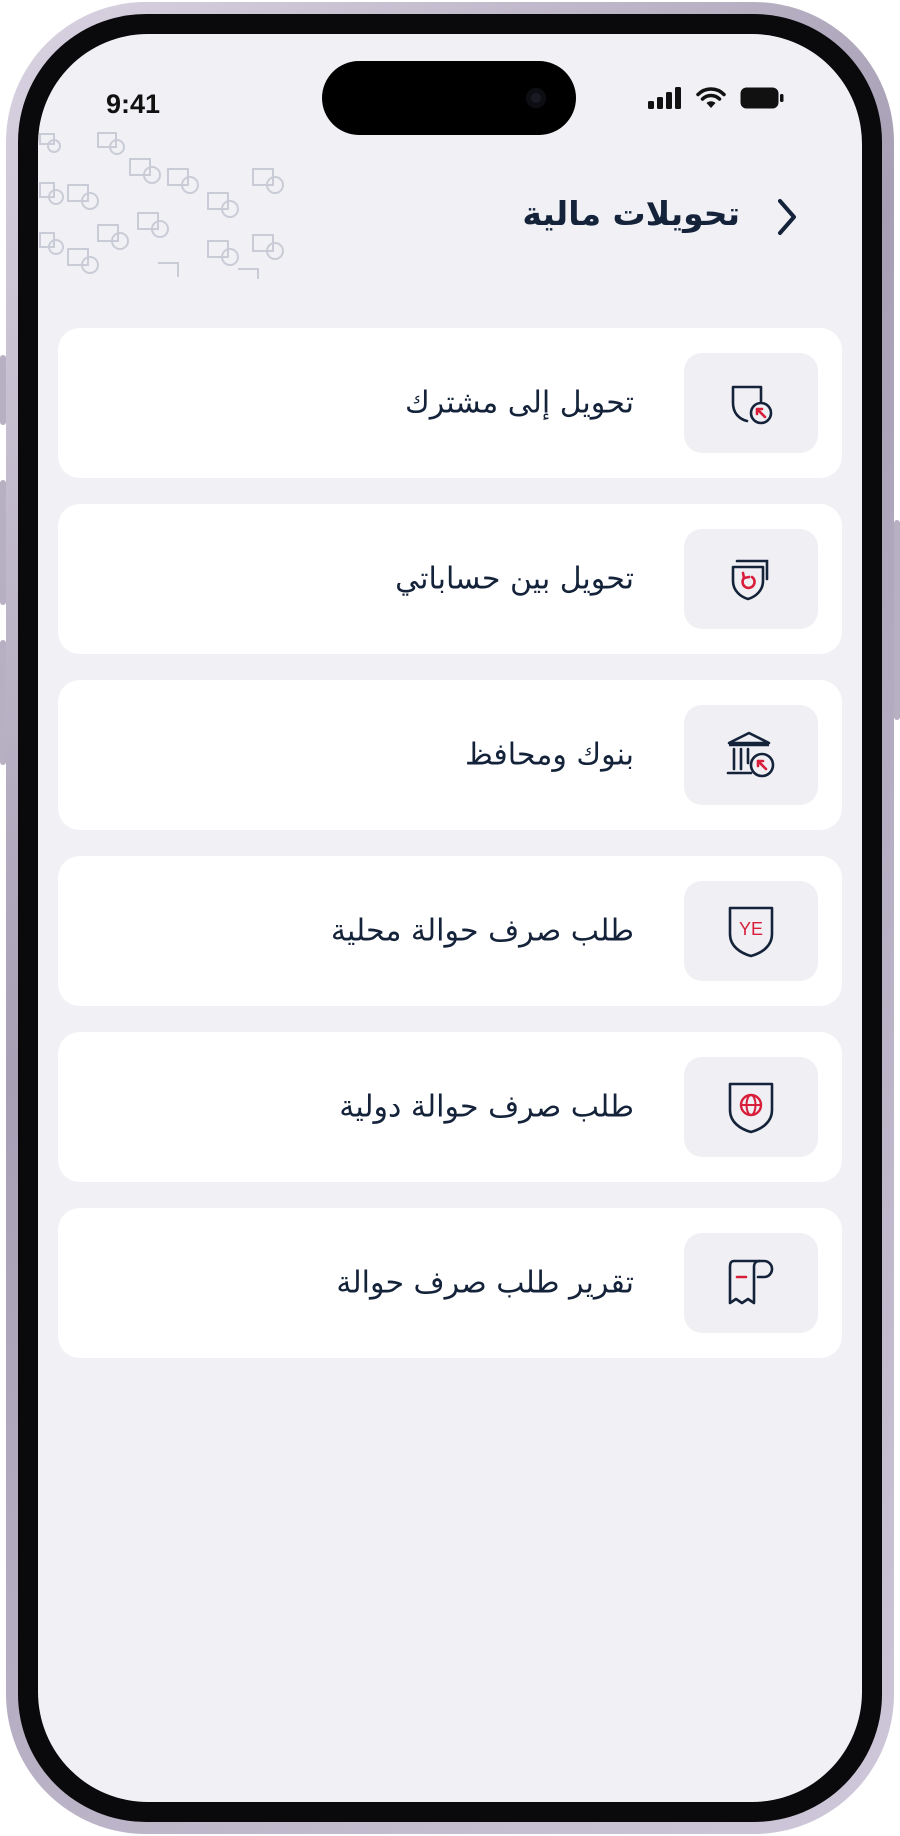 This screenshot has width=900, height=1836. What do you see at coordinates (449, 98) in the screenshot?
I see `dynamic-island` at bounding box center [449, 98].